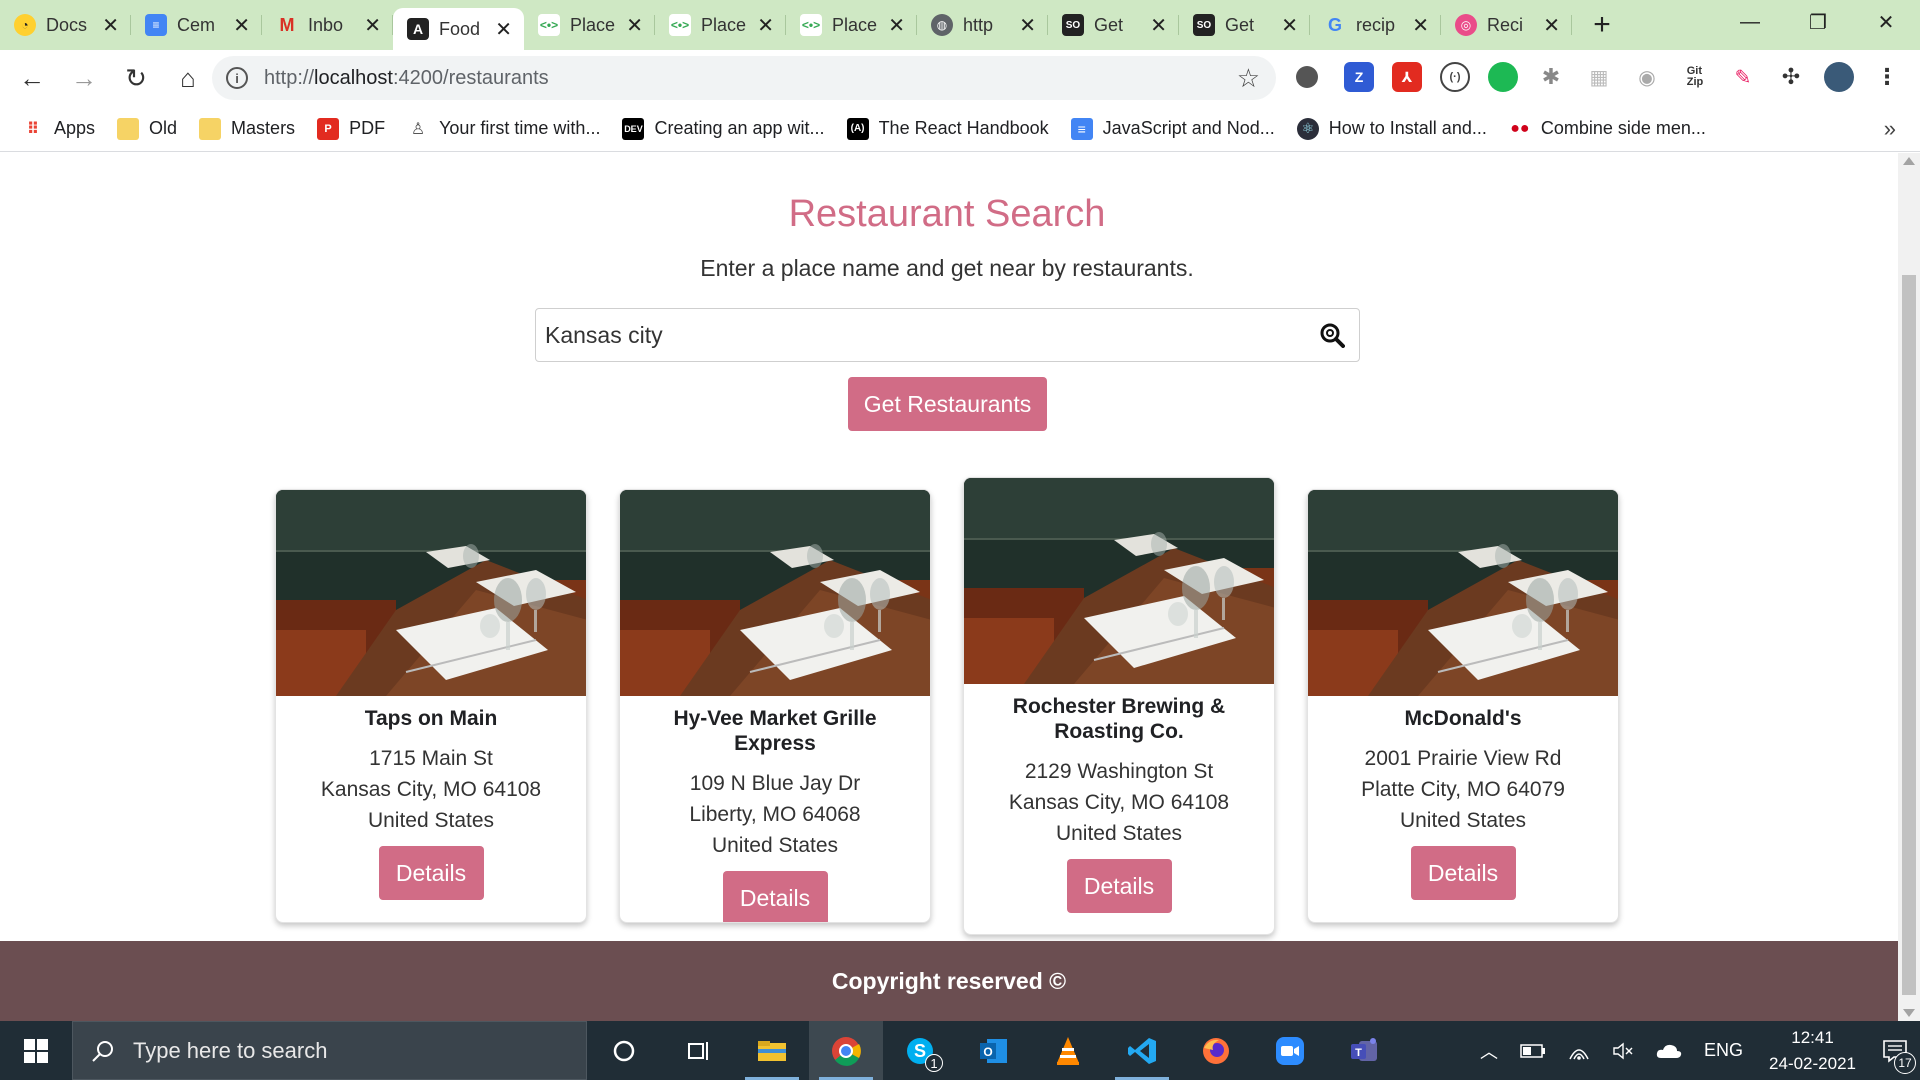 The width and height of the screenshot is (1920, 1080). Describe the element at coordinates (744, 78) in the screenshot. I see `address-bar: i http://localhost:4200/restaurants ☆` at that location.